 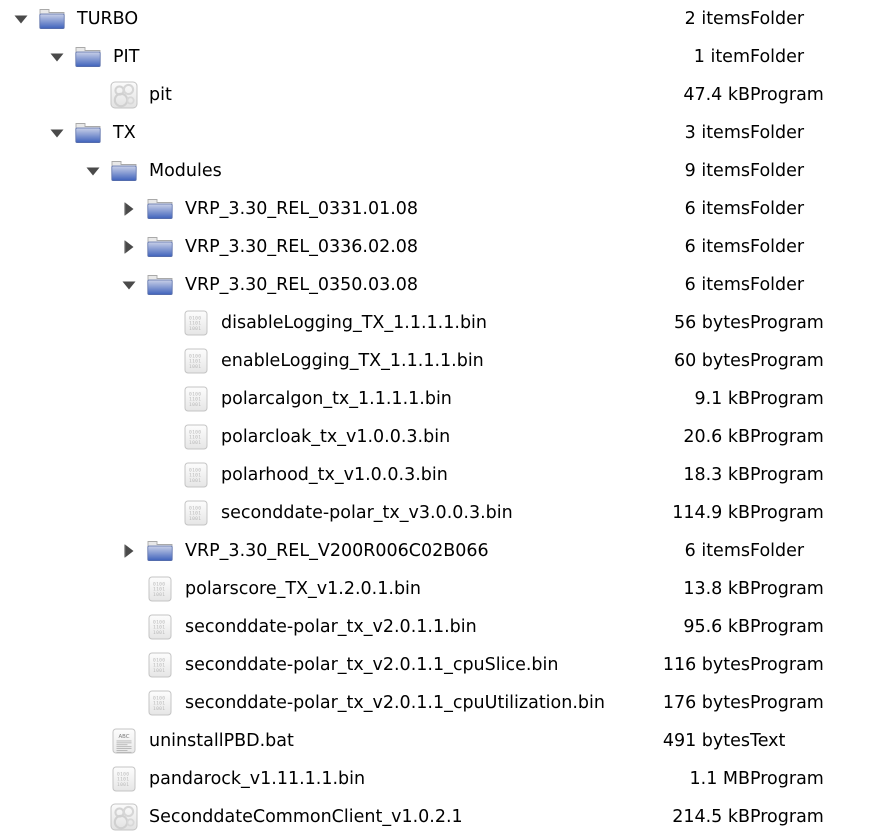 What do you see at coordinates (300, 779) in the screenshot?
I see `tree-row-name-cell: 0100 1101 1001 pandarock_v1.11.1.1.bin` at bounding box center [300, 779].